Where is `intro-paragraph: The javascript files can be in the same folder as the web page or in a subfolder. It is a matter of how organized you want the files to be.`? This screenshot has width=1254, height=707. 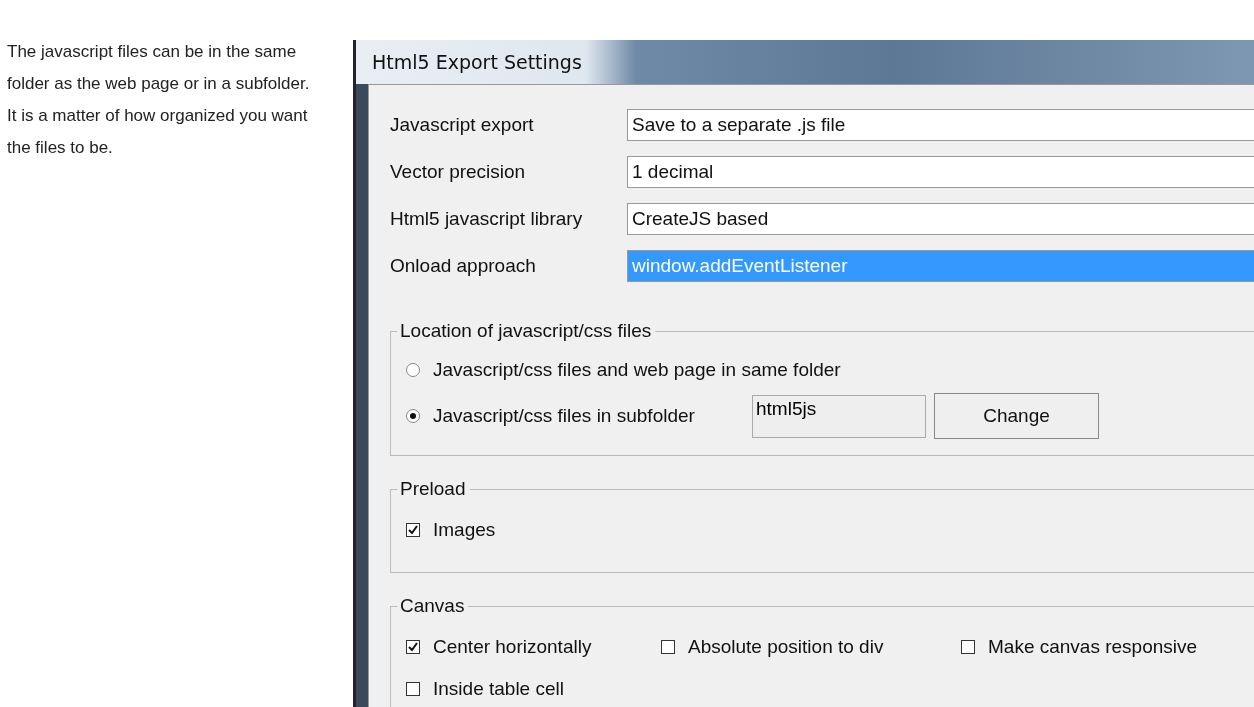
intro-paragraph: The javascript files can be in the same folder as the web page or in a subfolder. It is a matter of how organized you want the files to be. is located at coordinates (159, 100).